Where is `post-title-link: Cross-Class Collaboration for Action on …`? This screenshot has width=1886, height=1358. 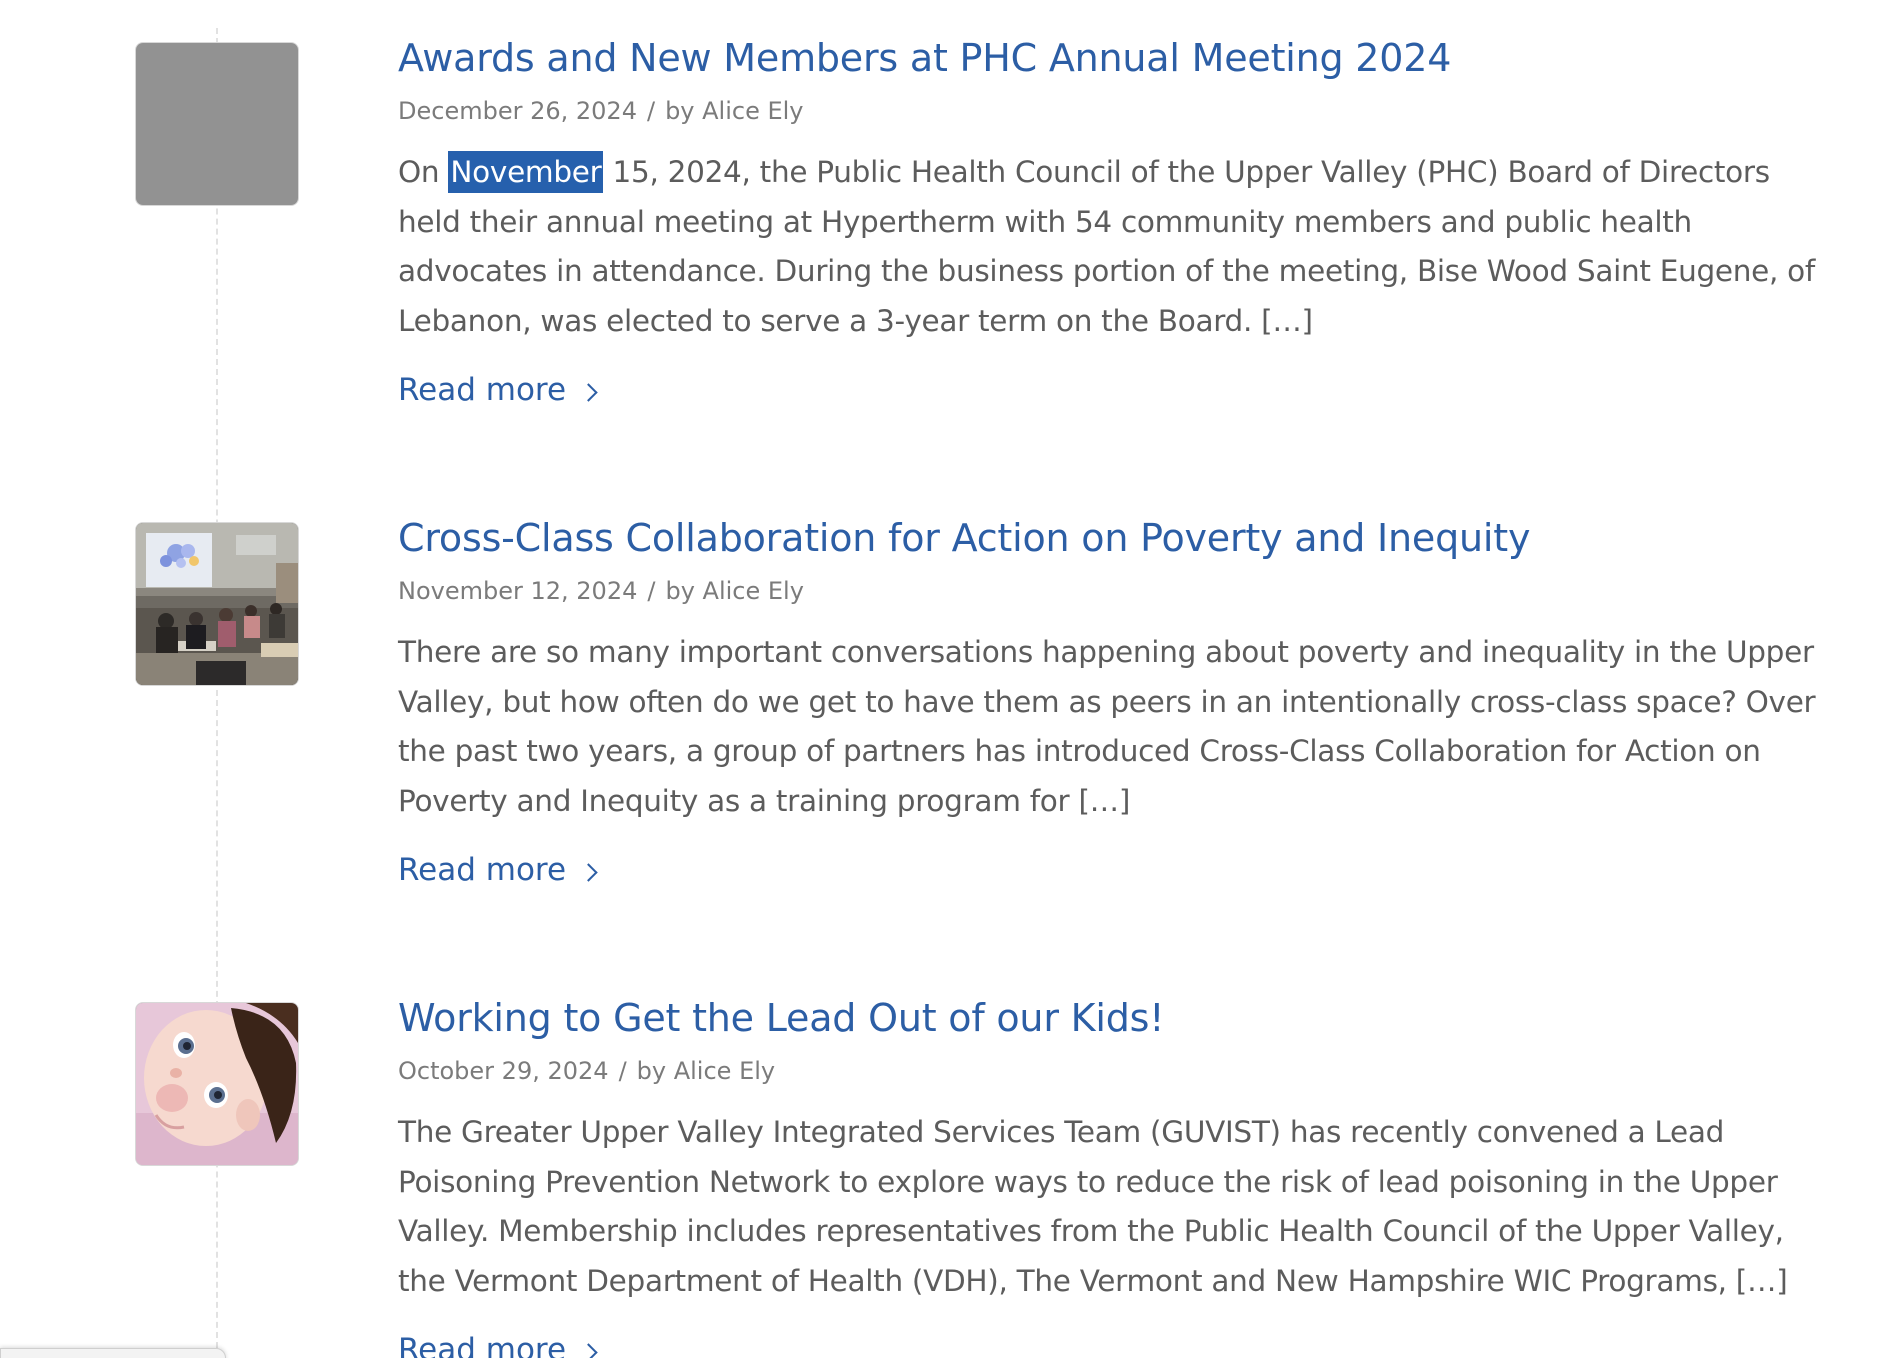 post-title-link: Cross-Class Collaboration for Action on … is located at coordinates (1113, 538).